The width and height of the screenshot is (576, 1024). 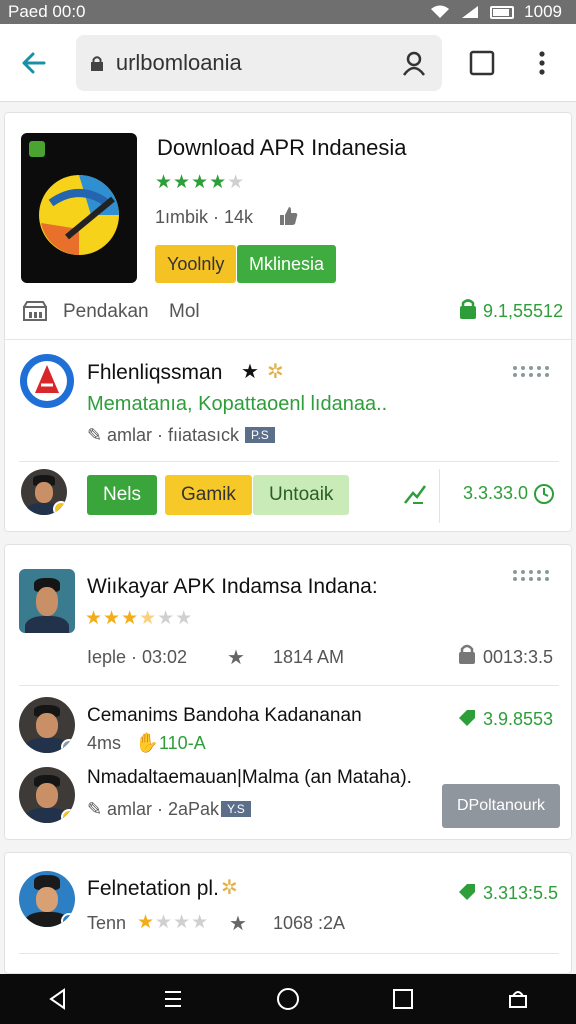 I want to click on row1-title: Cemanims Bandoha Kadananan, so click(x=224, y=716).